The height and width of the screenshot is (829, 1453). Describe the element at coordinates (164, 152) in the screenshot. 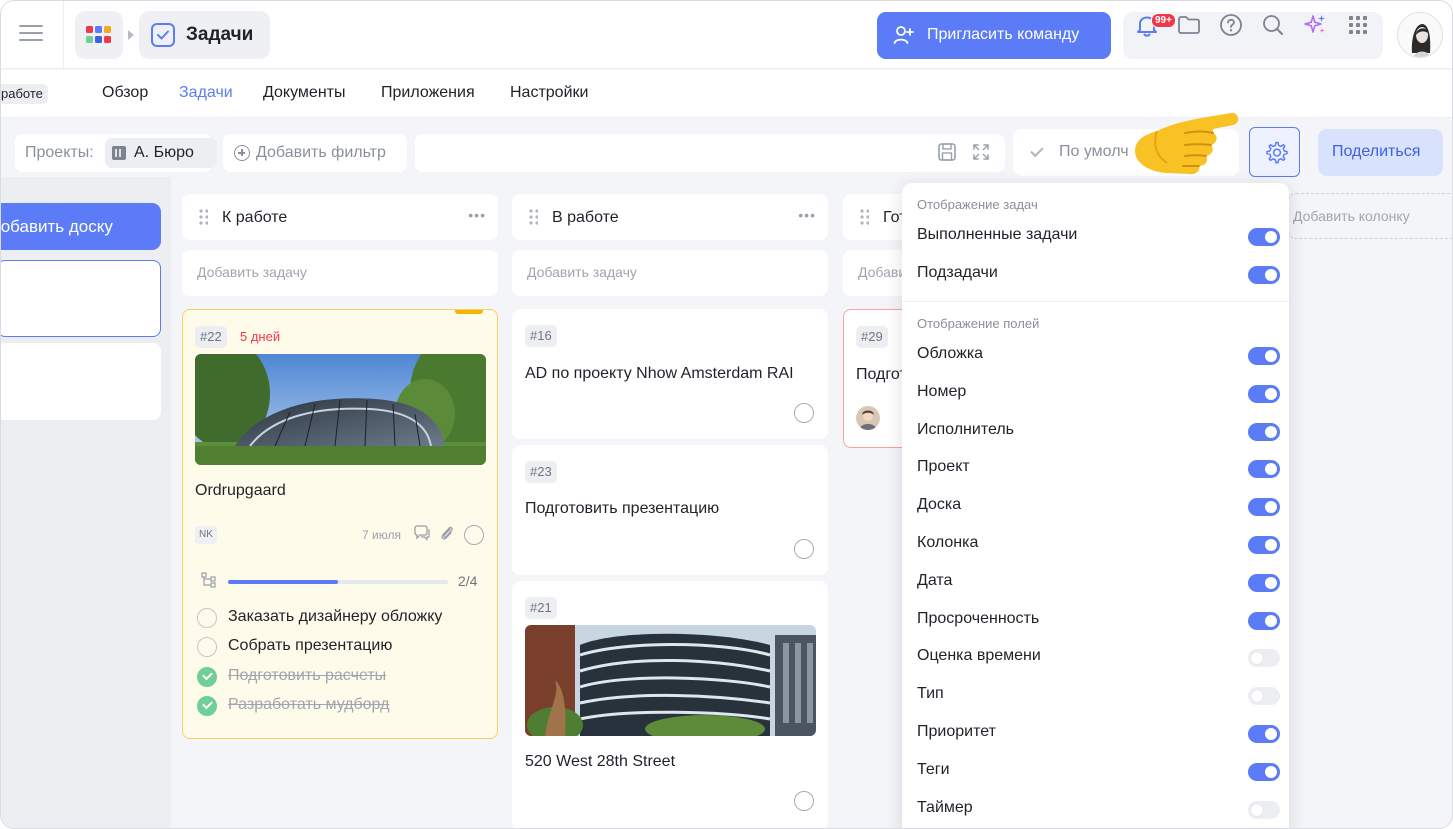

I see `project-chip-label: А. Бюро` at that location.